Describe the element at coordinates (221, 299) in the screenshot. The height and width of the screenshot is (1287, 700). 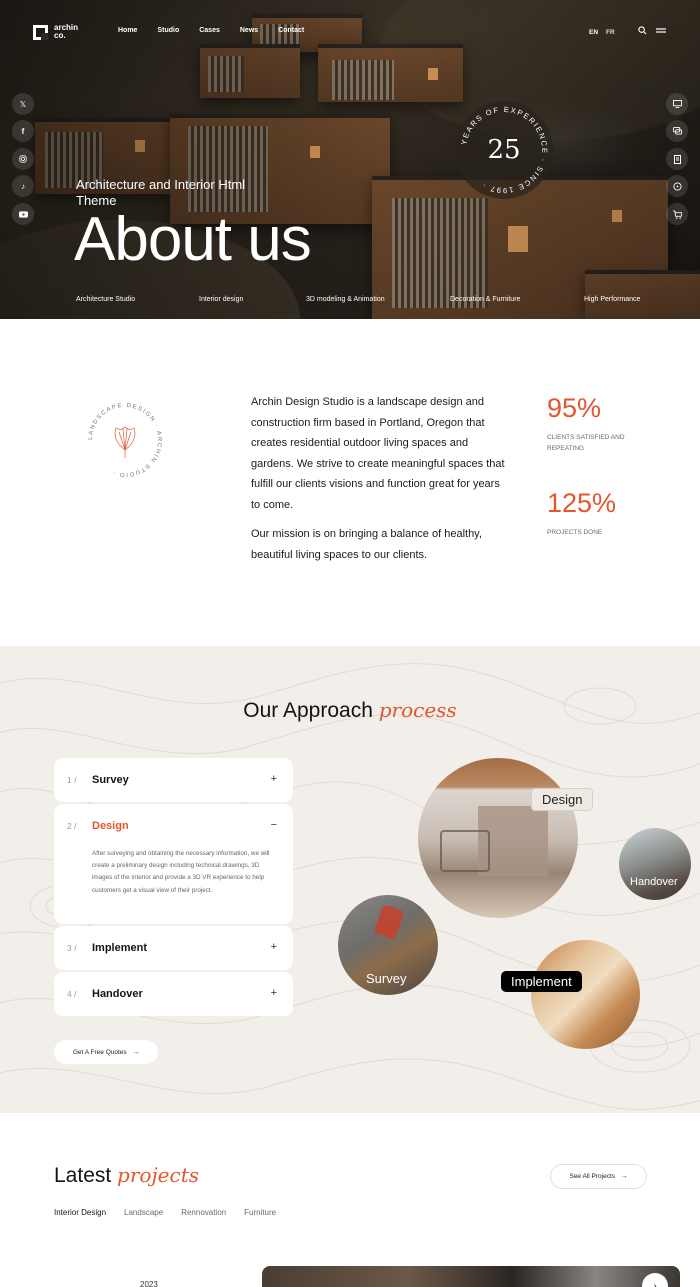
I see `hero-tag: Interior design` at that location.